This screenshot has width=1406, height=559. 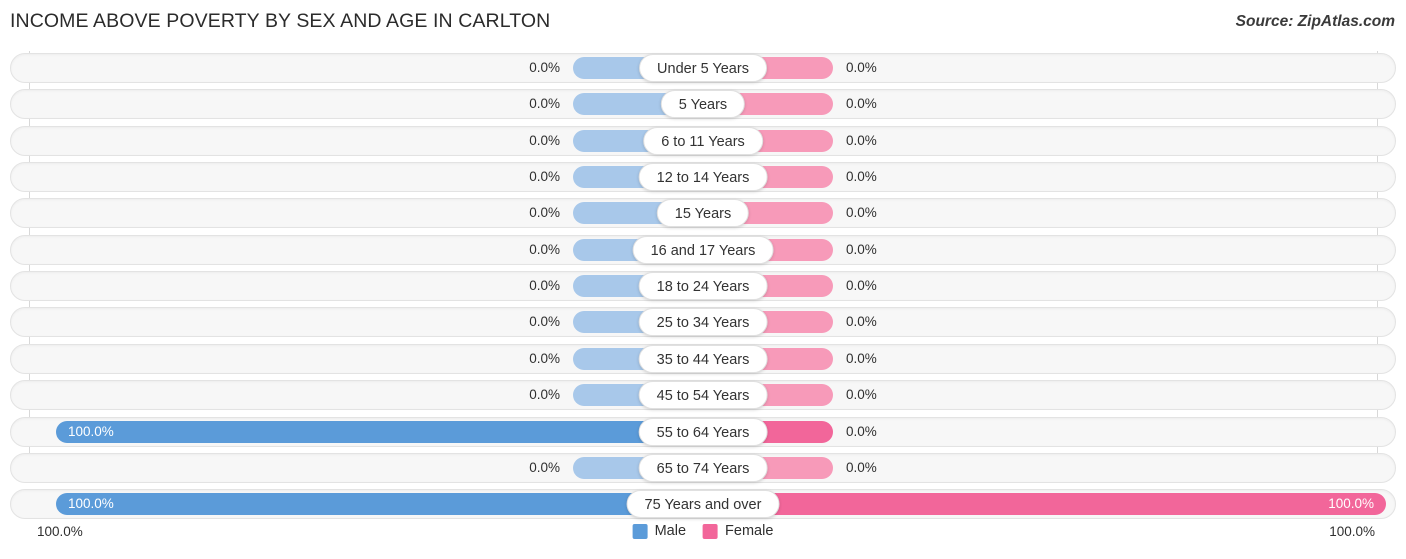 What do you see at coordinates (1315, 21) in the screenshot?
I see `source-attribution: Source: ZipAtlas.com` at bounding box center [1315, 21].